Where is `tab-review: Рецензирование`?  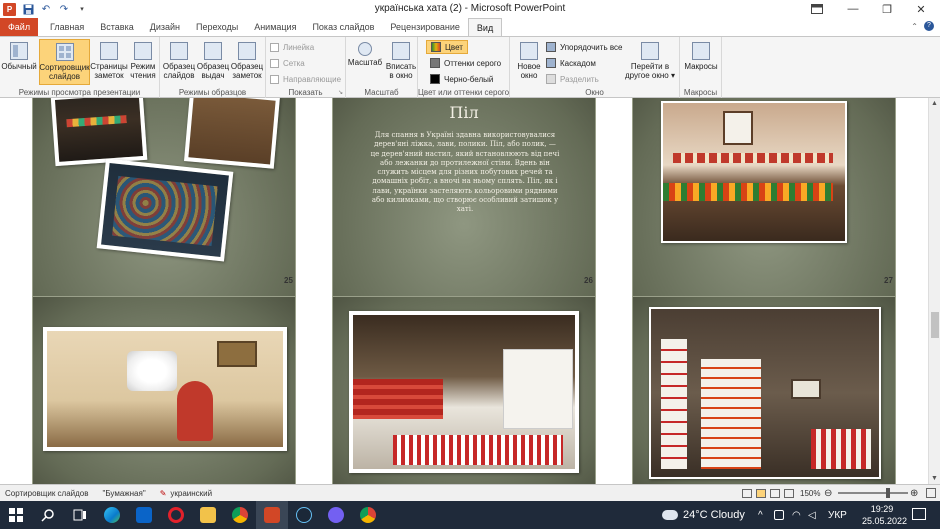 tab-review: Рецензирование is located at coordinates (425, 27).